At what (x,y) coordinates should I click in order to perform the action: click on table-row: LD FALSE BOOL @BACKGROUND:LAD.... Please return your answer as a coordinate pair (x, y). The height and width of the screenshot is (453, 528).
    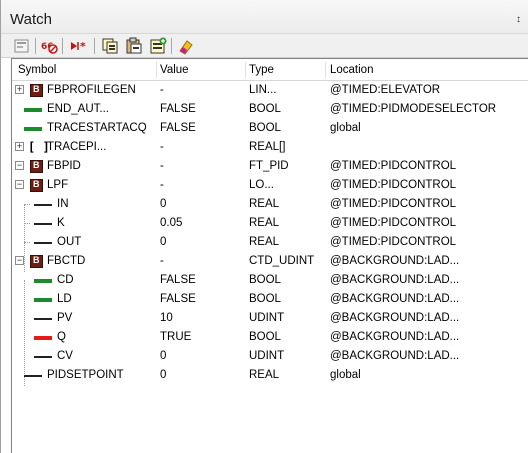
    Looking at the image, I should click on (270, 299).